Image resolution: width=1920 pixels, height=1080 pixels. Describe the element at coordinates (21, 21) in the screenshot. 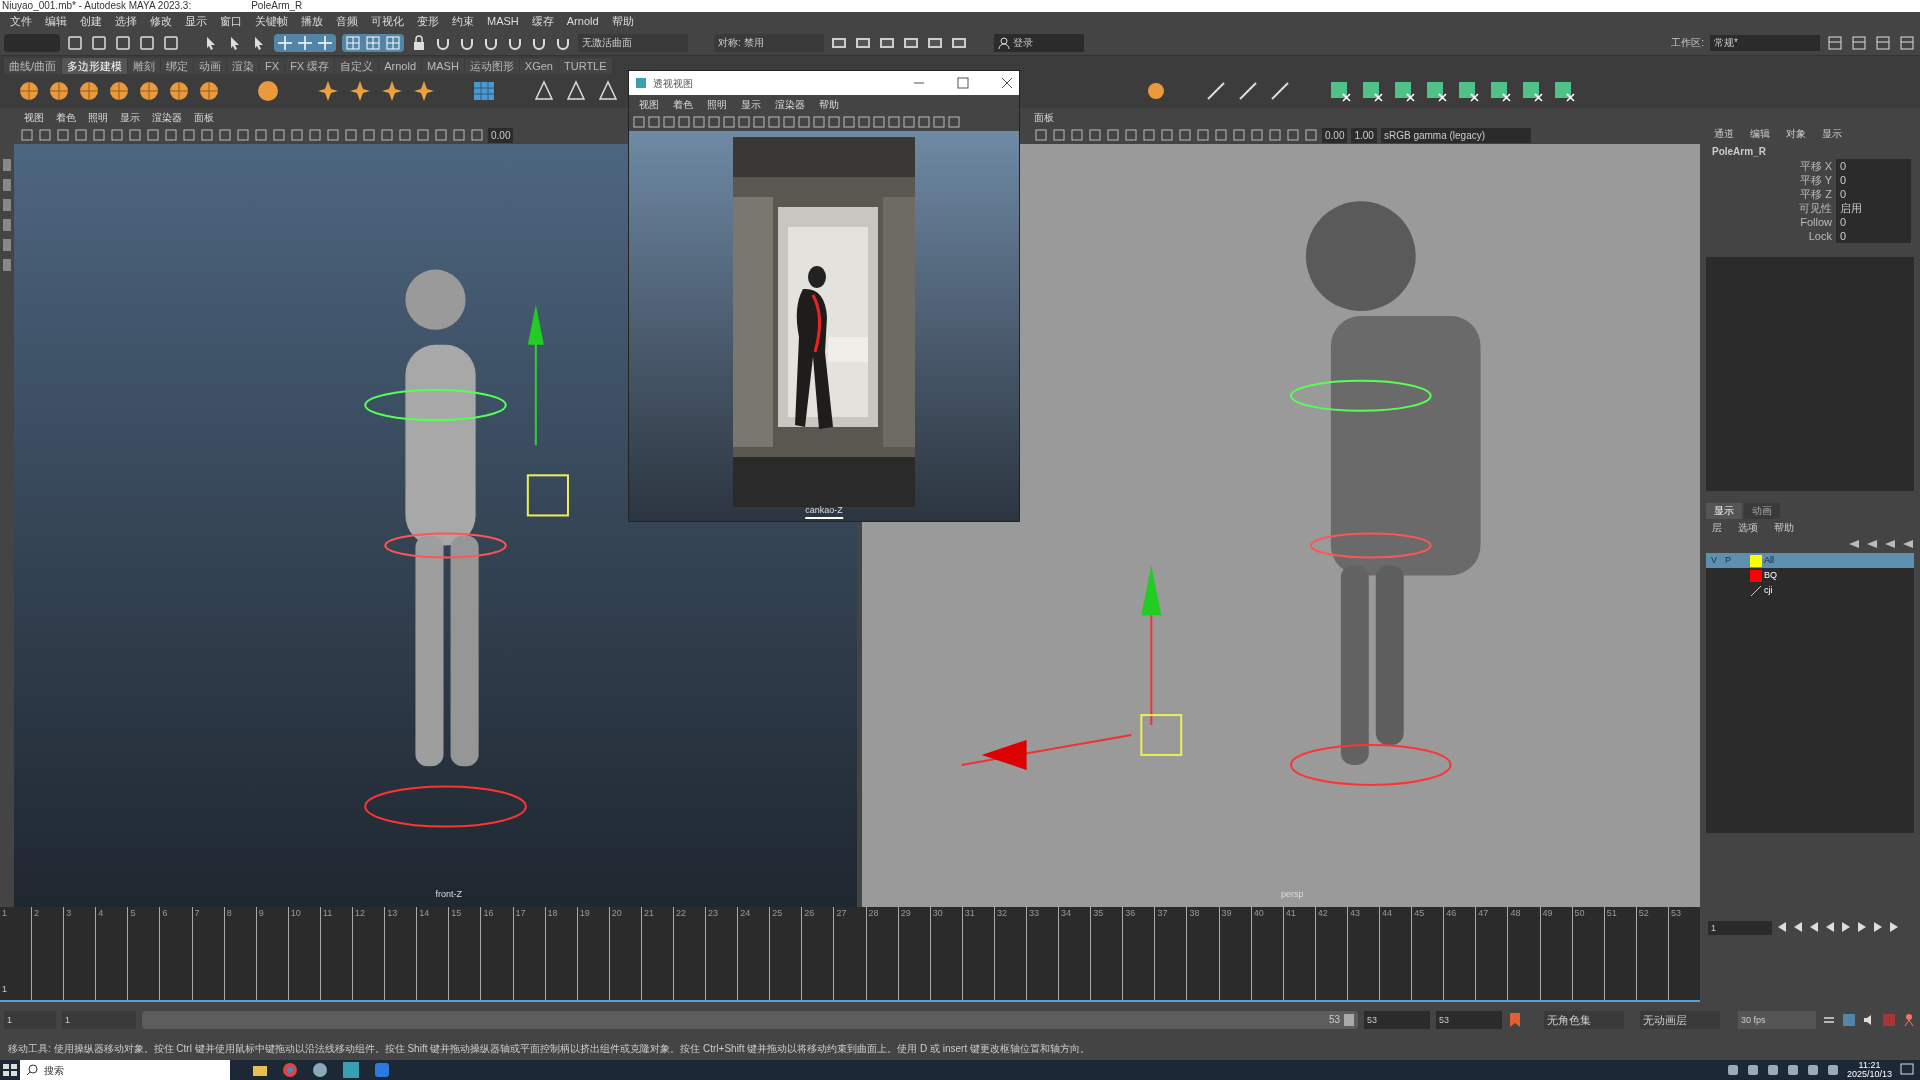

I see `menu-item: 文件` at that location.